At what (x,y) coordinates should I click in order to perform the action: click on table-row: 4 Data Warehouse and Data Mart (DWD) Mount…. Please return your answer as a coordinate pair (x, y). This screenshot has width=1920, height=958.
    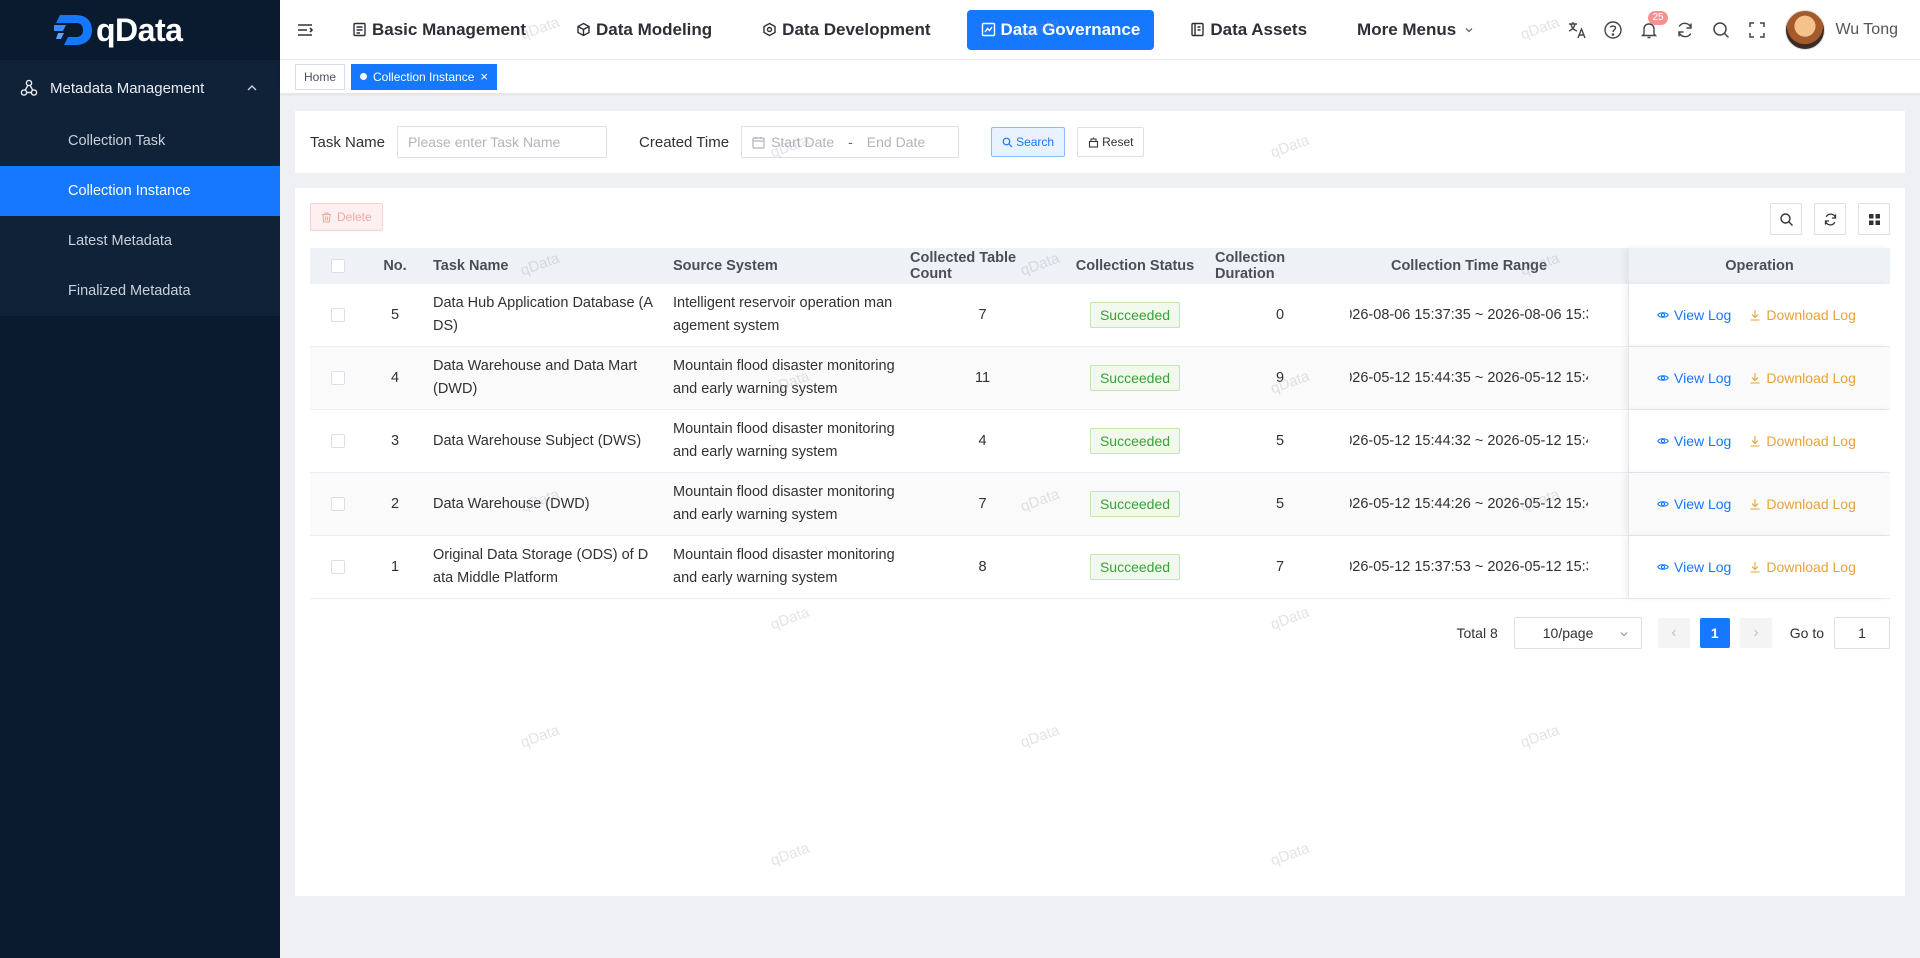
    Looking at the image, I should click on (1100, 378).